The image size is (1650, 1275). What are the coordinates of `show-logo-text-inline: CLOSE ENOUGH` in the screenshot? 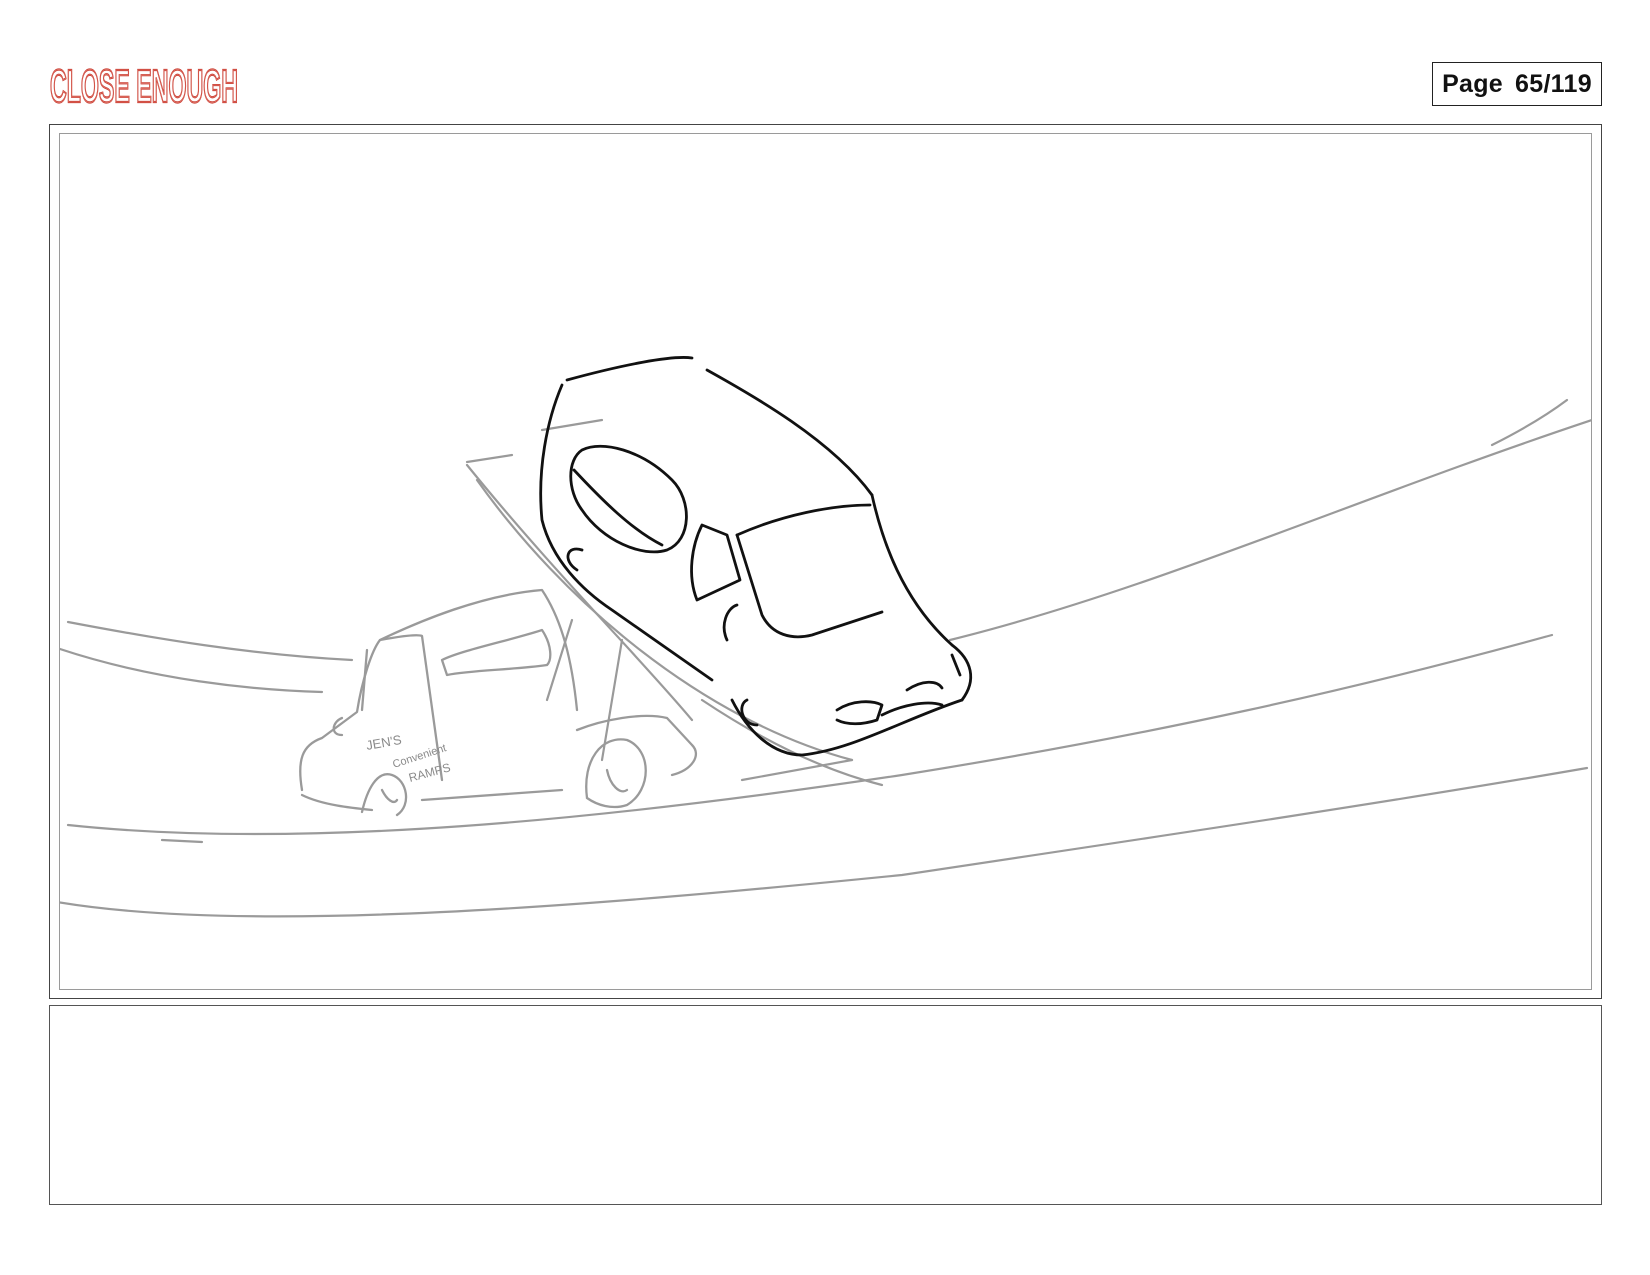 It's located at (144, 85).